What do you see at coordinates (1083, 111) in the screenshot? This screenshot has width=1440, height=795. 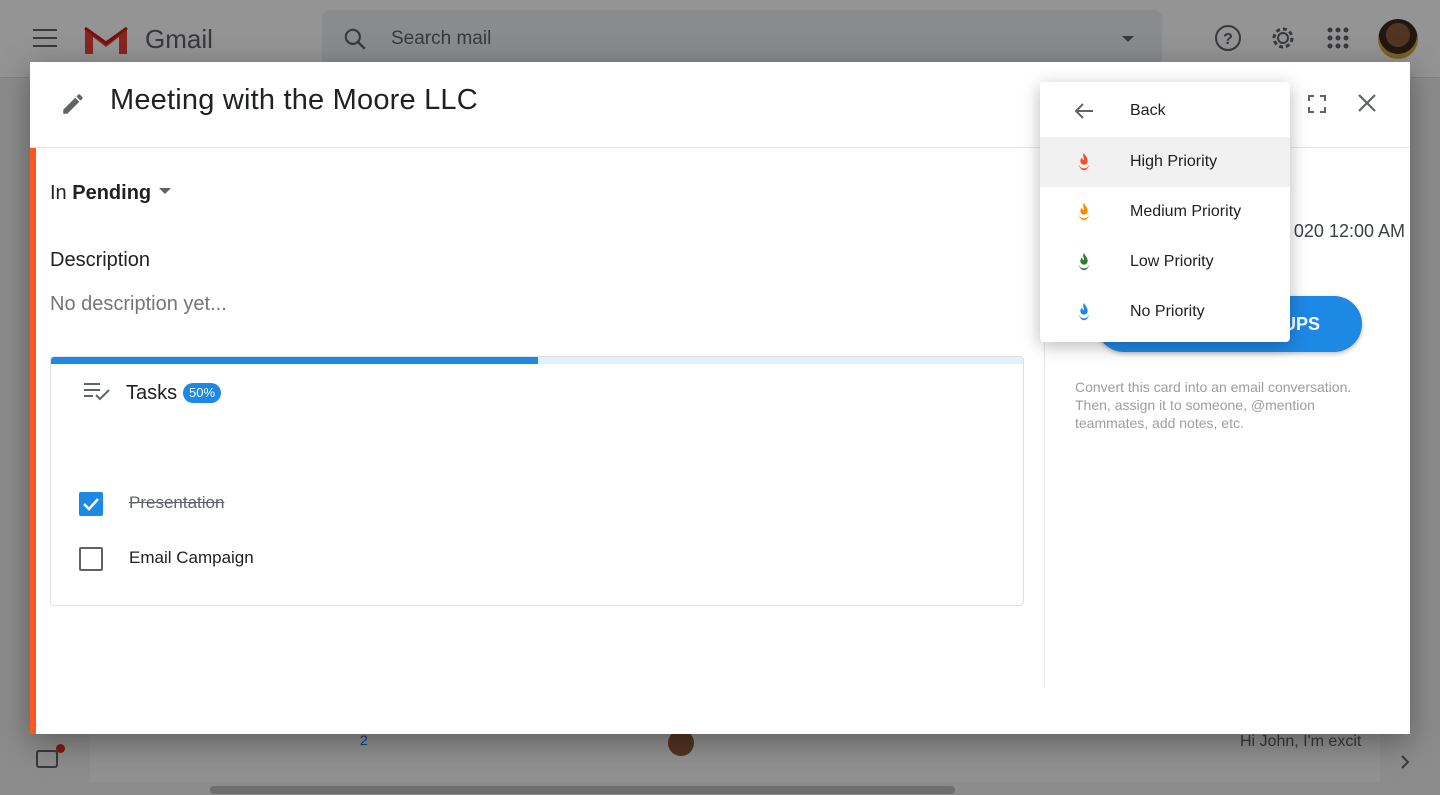 I see `arrow-left-icon` at bounding box center [1083, 111].